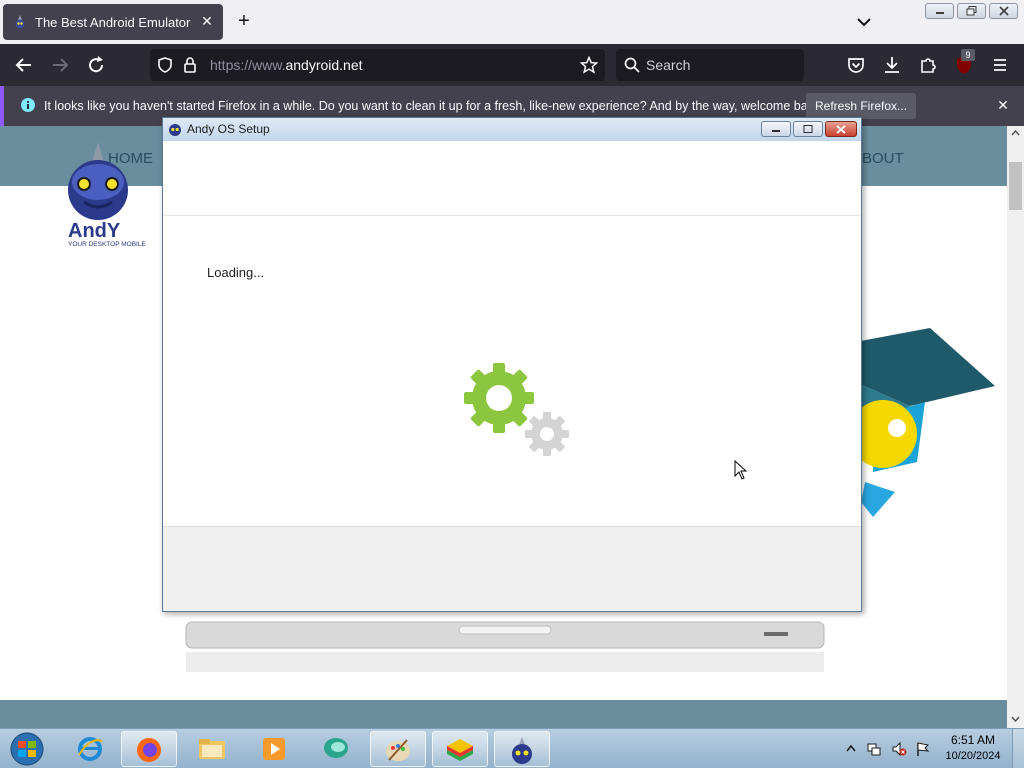 This screenshot has height=768, width=1024. I want to click on taskbar-media-player, so click(274, 749).